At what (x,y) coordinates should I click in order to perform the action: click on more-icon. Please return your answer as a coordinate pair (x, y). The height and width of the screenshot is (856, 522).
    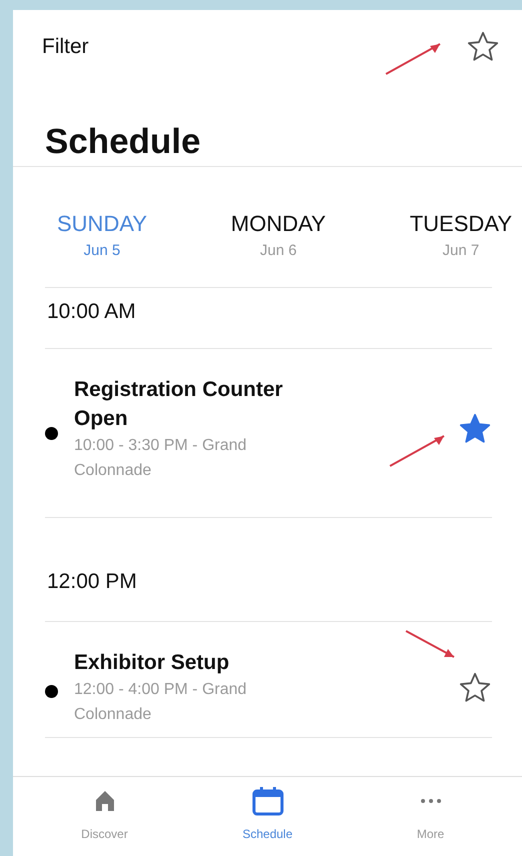
    Looking at the image, I should click on (431, 801).